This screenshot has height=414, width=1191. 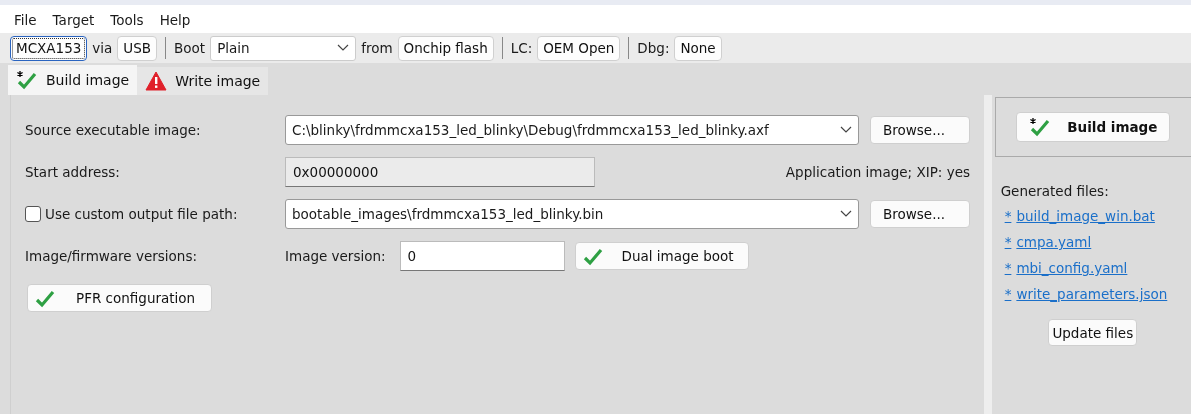 I want to click on file-link: mbi_config.yaml, so click(x=1072, y=268).